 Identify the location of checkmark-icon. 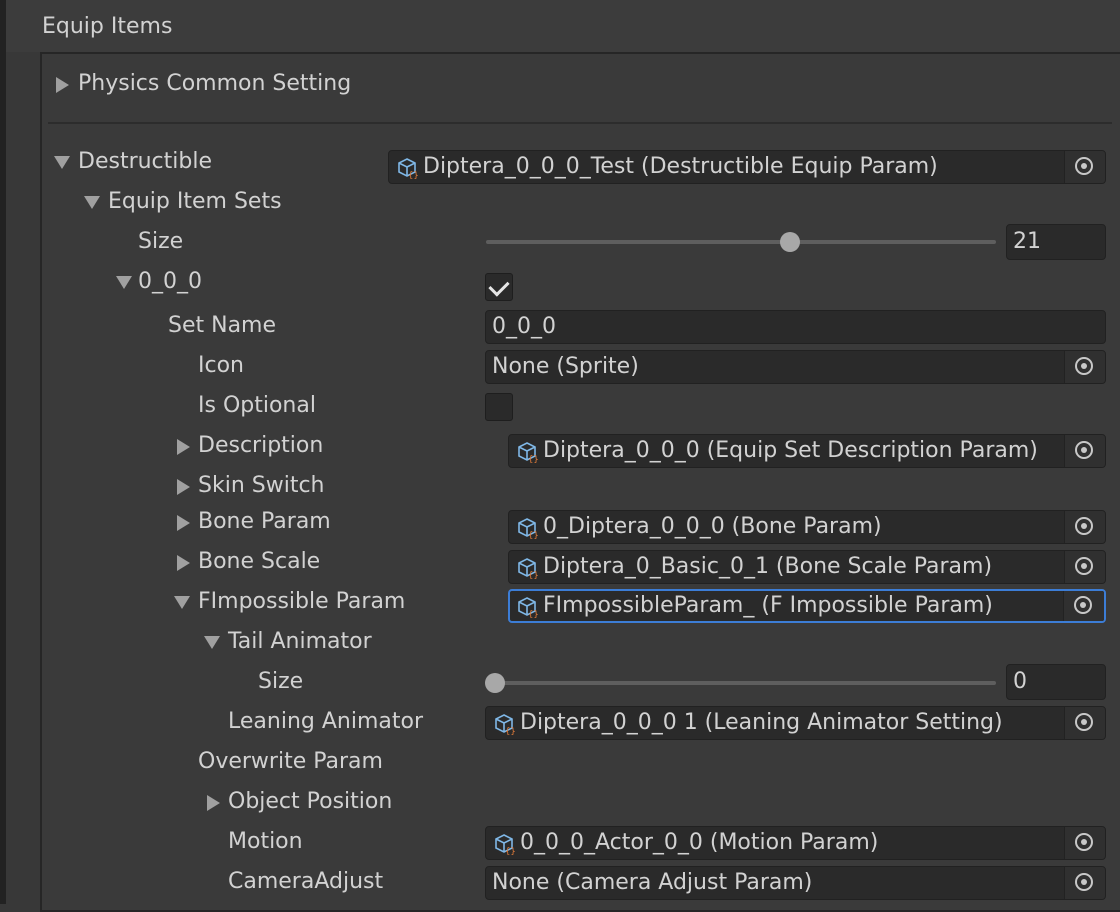
(499, 286).